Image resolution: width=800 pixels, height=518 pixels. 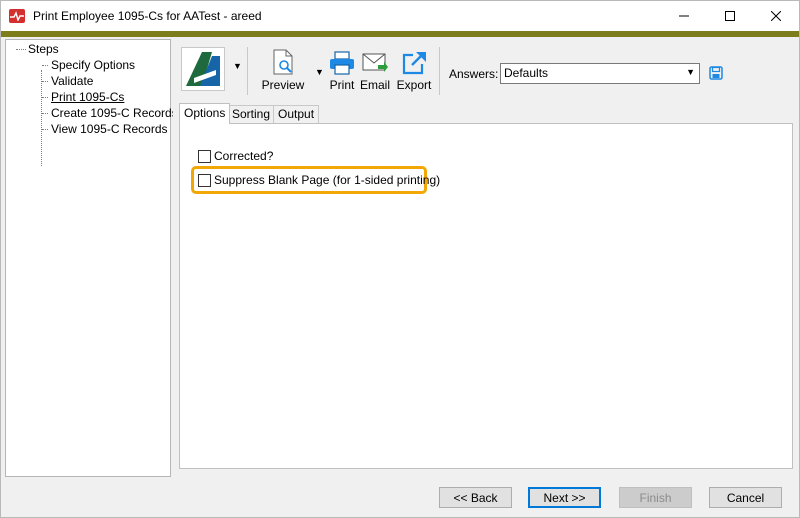 What do you see at coordinates (72, 81) in the screenshot?
I see `tree-item-label: Validate` at bounding box center [72, 81].